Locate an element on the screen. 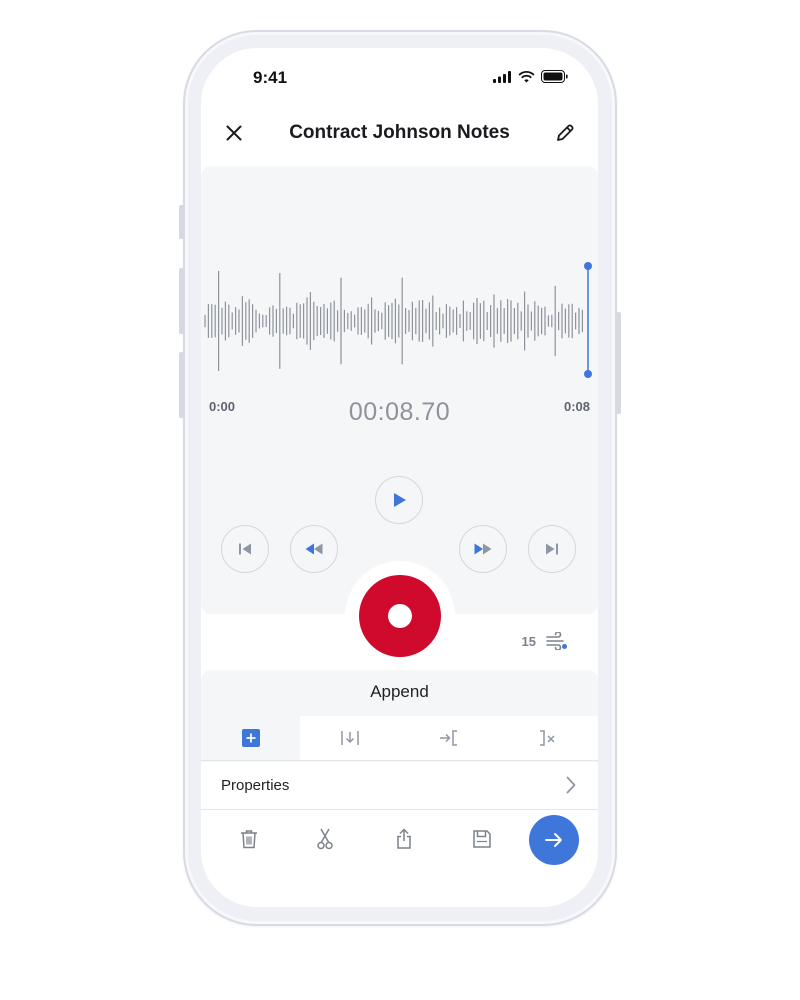  mode-overwrite is located at coordinates (449, 738).